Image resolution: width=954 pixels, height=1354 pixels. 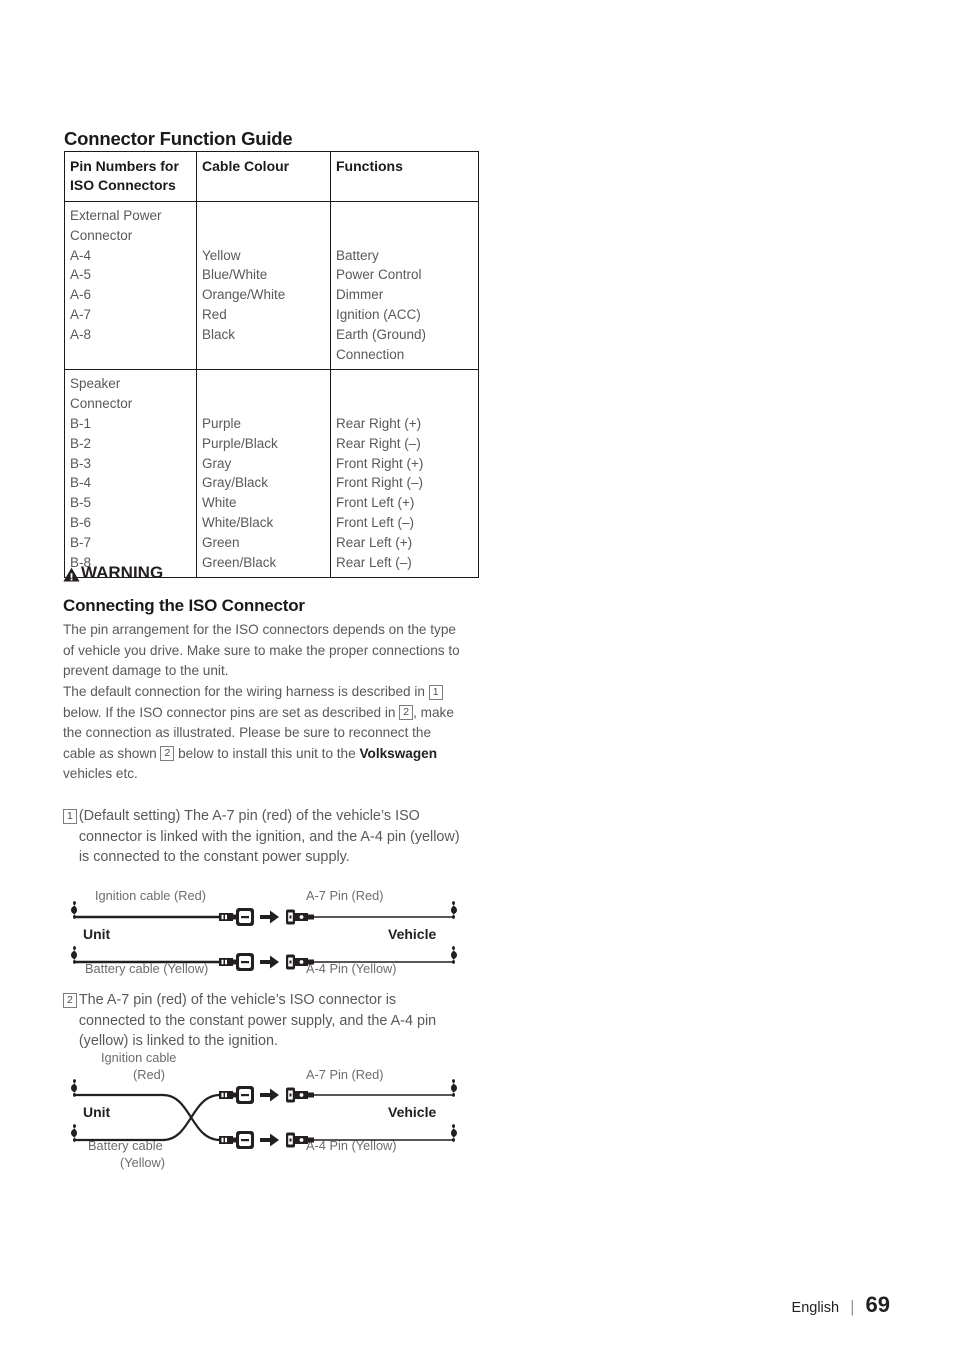 What do you see at coordinates (81, 542) in the screenshot?
I see `cell-line: B-7` at bounding box center [81, 542].